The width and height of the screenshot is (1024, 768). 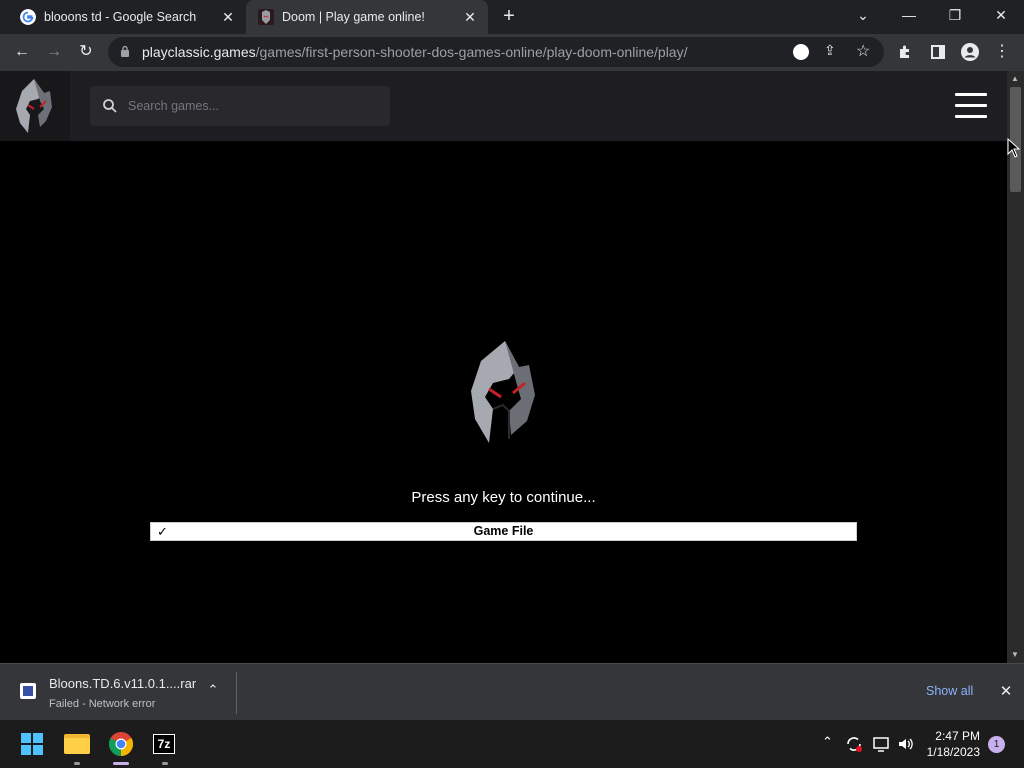 What do you see at coordinates (120, 17) in the screenshot?
I see `tab-title: blooons td - Google Search` at bounding box center [120, 17].